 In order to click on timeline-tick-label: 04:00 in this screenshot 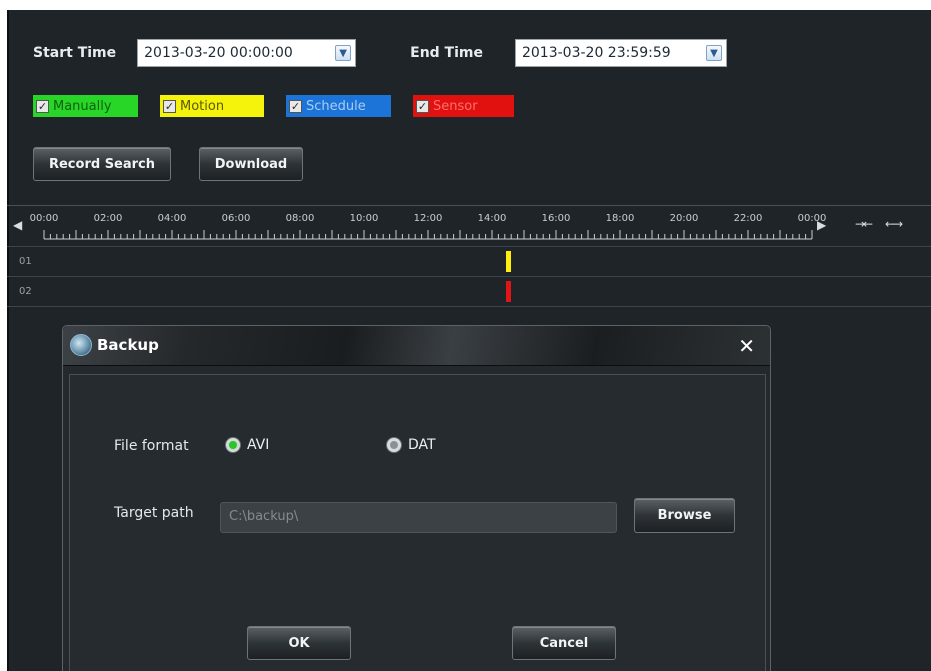, I will do `click(172, 218)`.